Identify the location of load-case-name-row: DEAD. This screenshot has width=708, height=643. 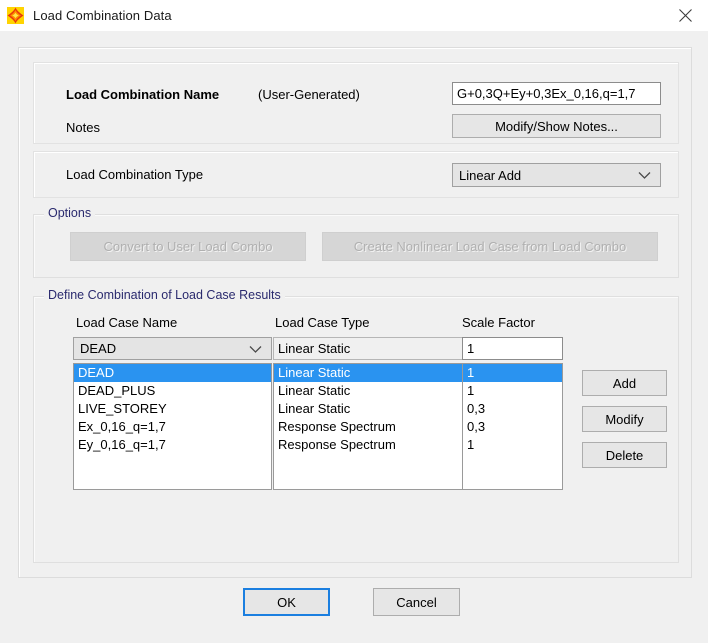
(172, 373).